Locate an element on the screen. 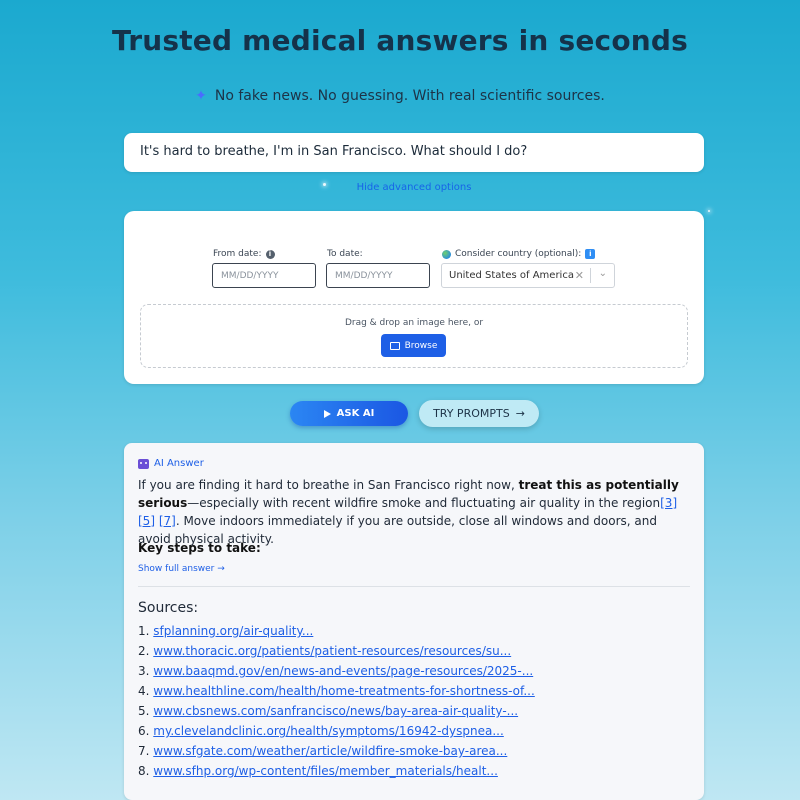  citation-link: [5] is located at coordinates (146, 521).